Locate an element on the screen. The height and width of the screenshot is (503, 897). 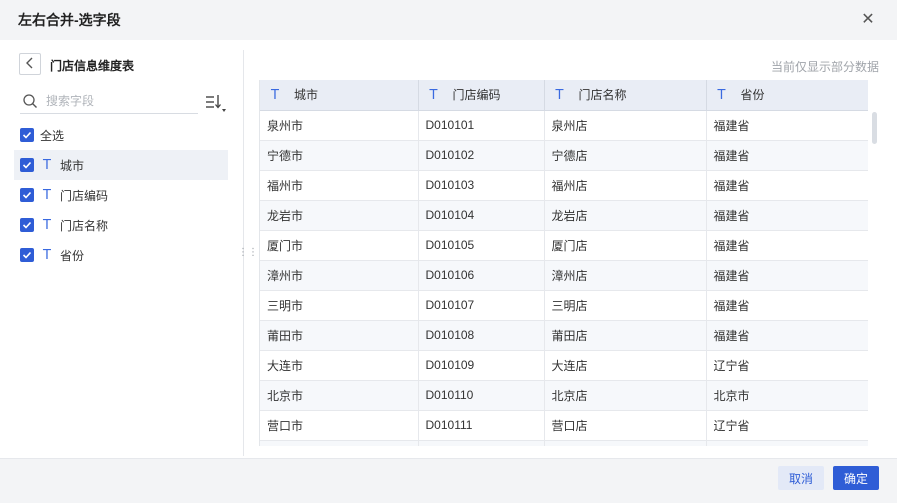
search-input: 搜索字段 is located at coordinates (109, 101).